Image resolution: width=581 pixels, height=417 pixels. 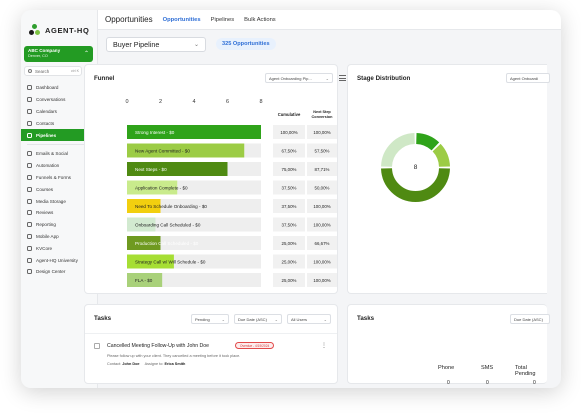 I want to click on stat-phone-label: Phone, so click(x=446, y=368).